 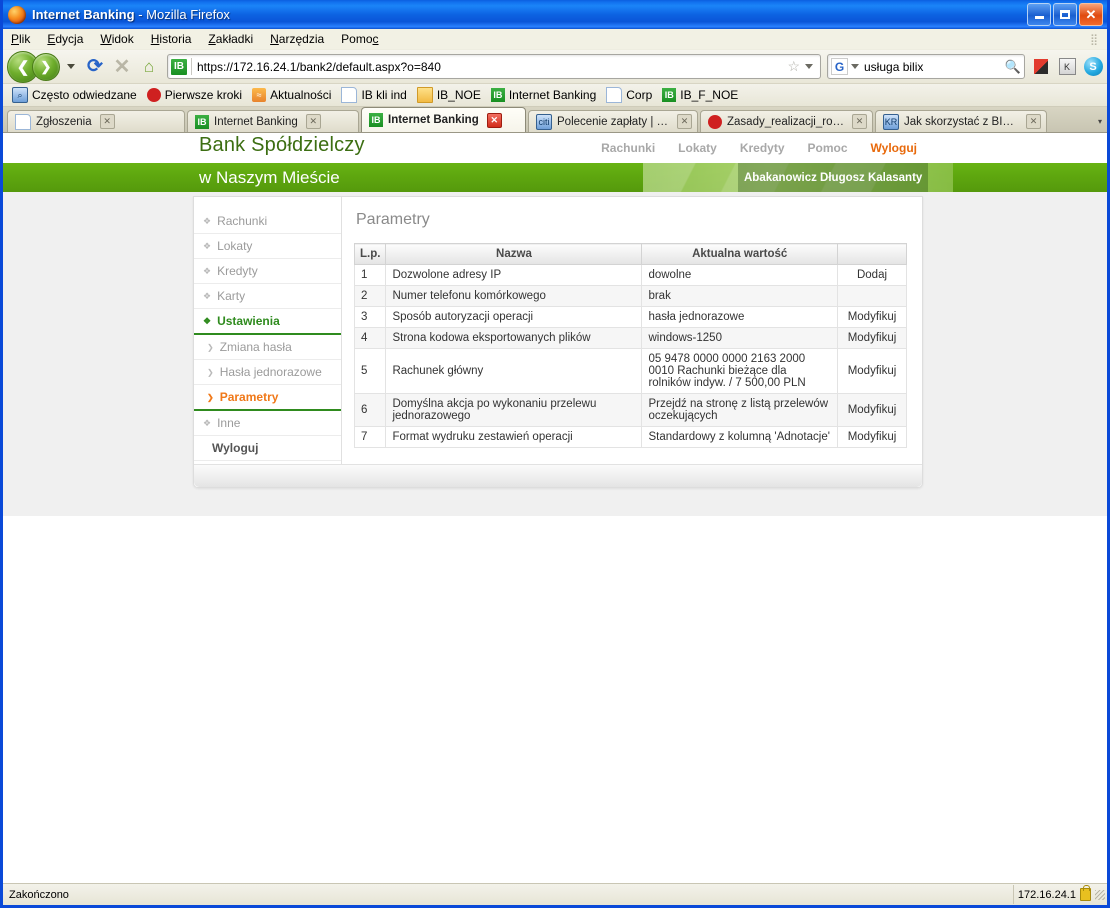 What do you see at coordinates (1100, 121) in the screenshot?
I see `tab-list-button: ▾` at bounding box center [1100, 121].